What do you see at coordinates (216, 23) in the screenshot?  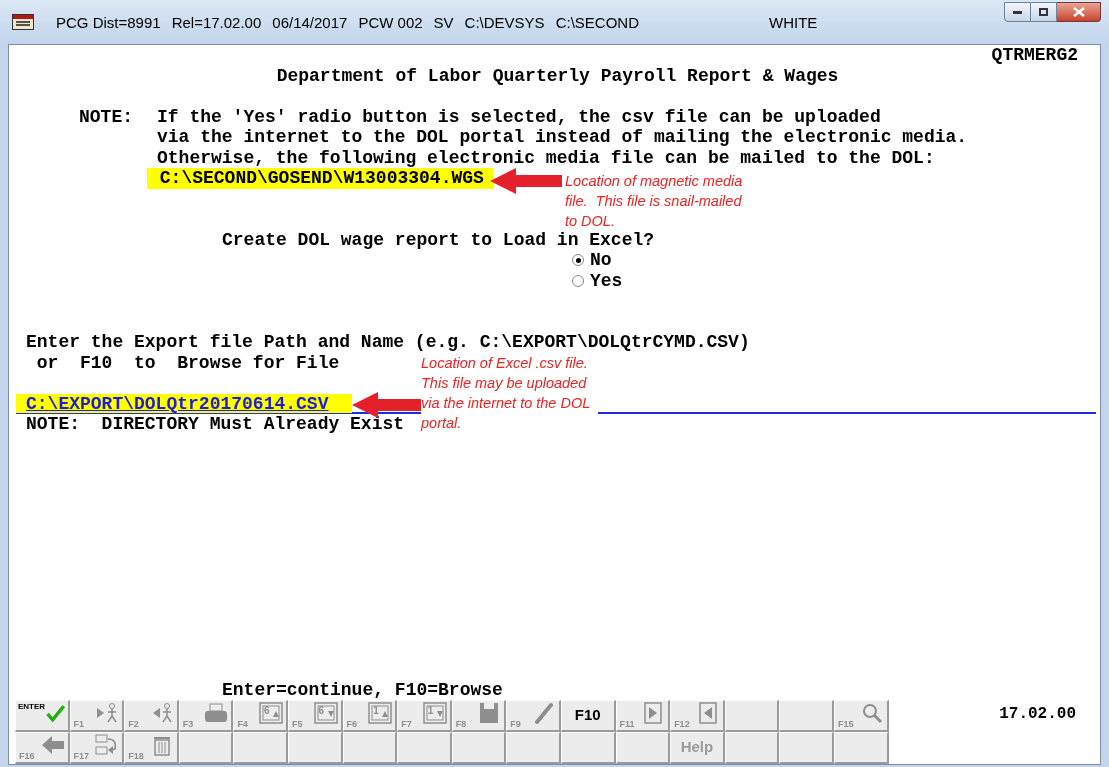 I see `title-field: Rel=17.02.00` at bounding box center [216, 23].